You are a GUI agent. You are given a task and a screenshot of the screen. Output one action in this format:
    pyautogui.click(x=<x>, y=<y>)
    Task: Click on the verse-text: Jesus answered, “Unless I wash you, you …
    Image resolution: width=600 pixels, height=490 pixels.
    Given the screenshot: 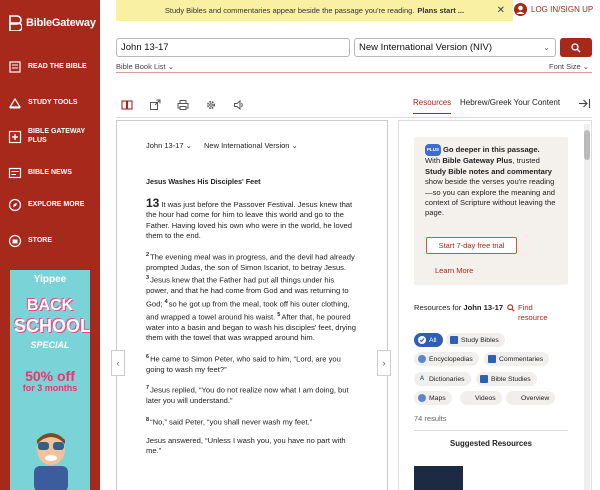 What is the action you would take?
    pyautogui.click(x=246, y=445)
    